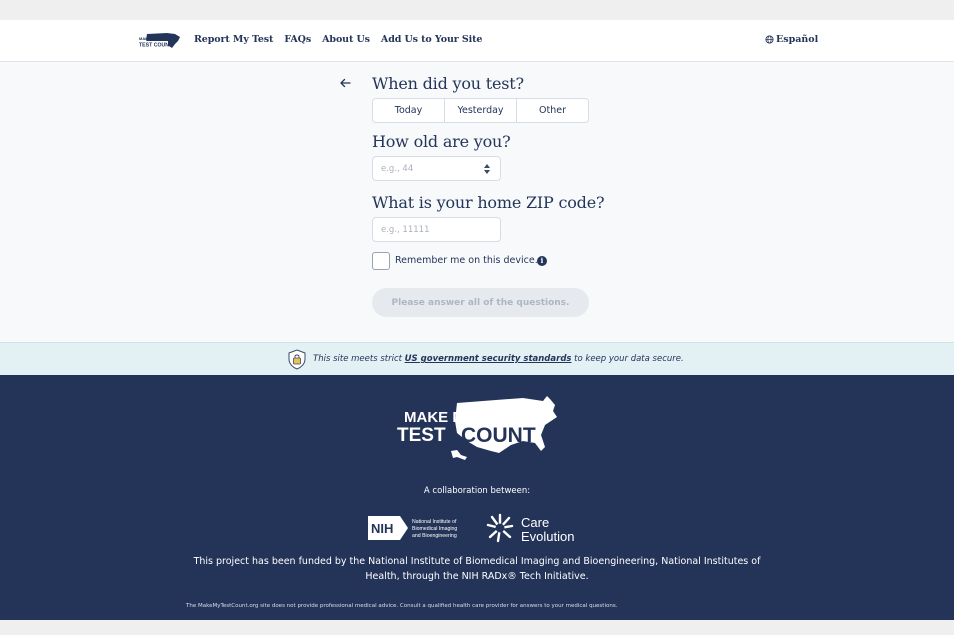  What do you see at coordinates (436, 229) in the screenshot?
I see `zip-input` at bounding box center [436, 229].